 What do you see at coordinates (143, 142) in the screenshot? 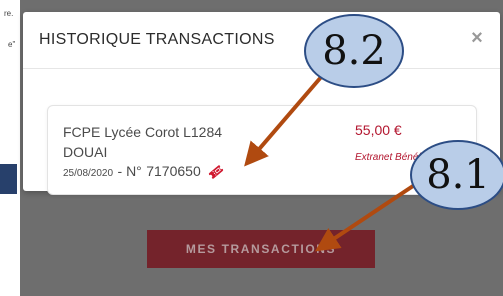
I see `transaction-name: FCPE Lycée Corot L1284 DOUAI` at bounding box center [143, 142].